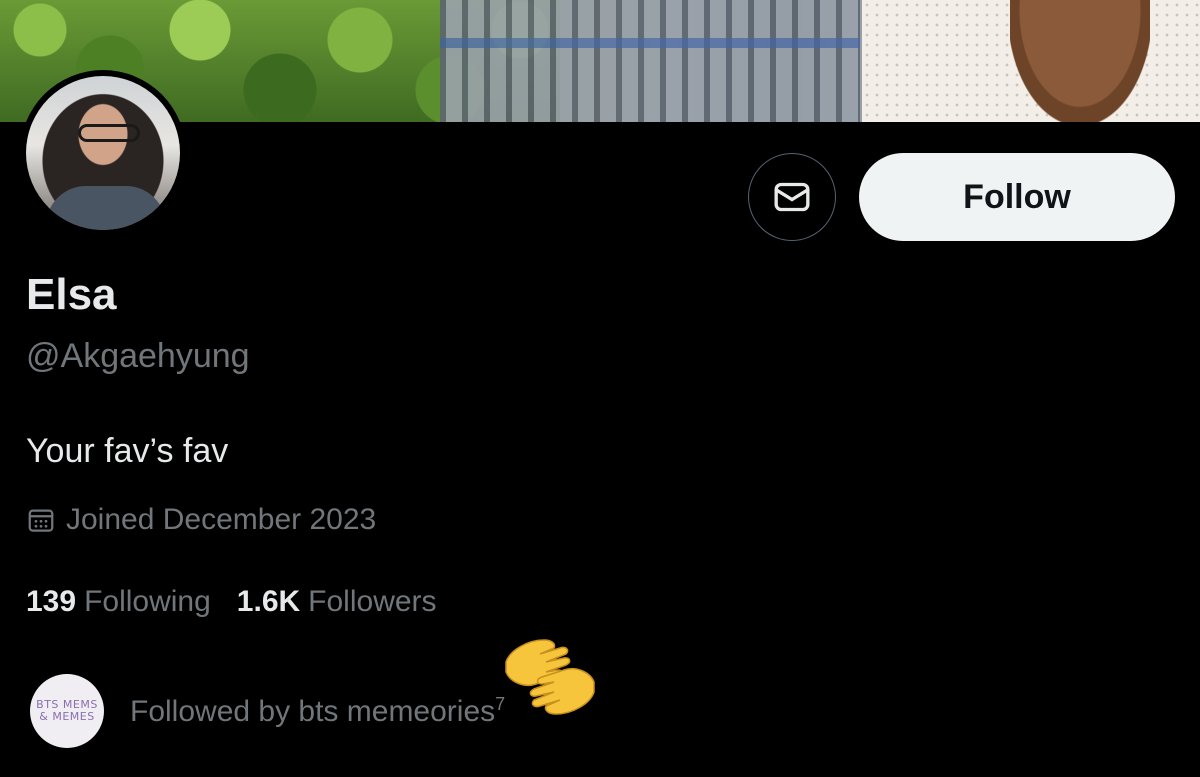  I want to click on message-button, so click(792, 197).